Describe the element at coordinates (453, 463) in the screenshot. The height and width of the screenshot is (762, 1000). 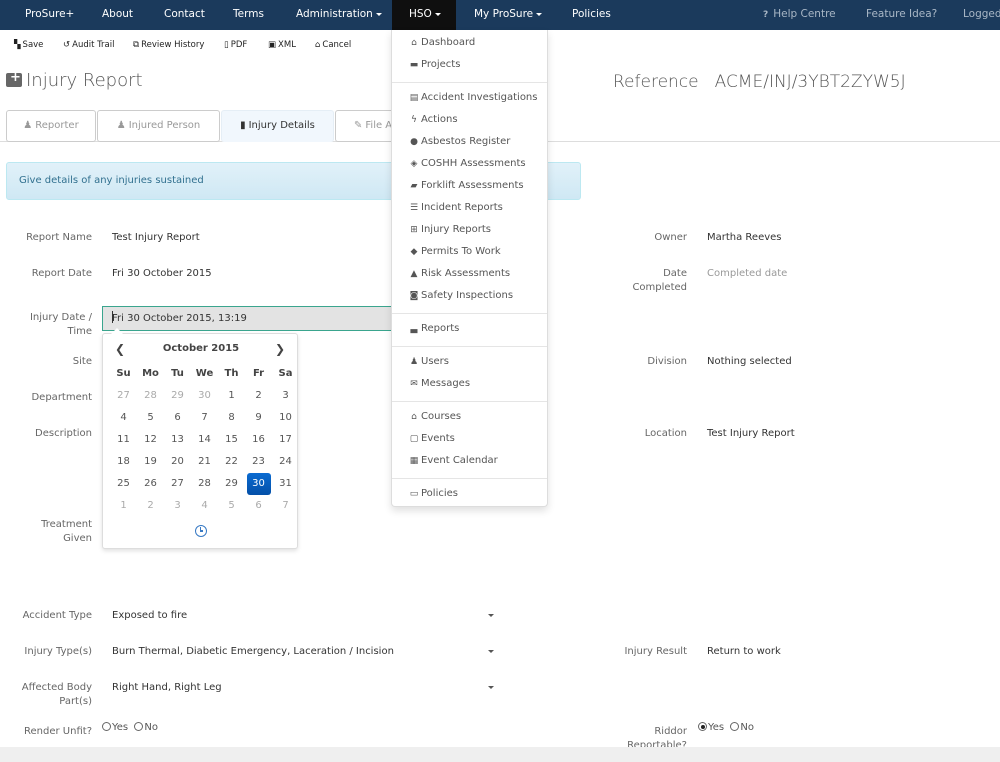
I see `menu-item-event-calendar: ▦ Event Calendar` at that location.